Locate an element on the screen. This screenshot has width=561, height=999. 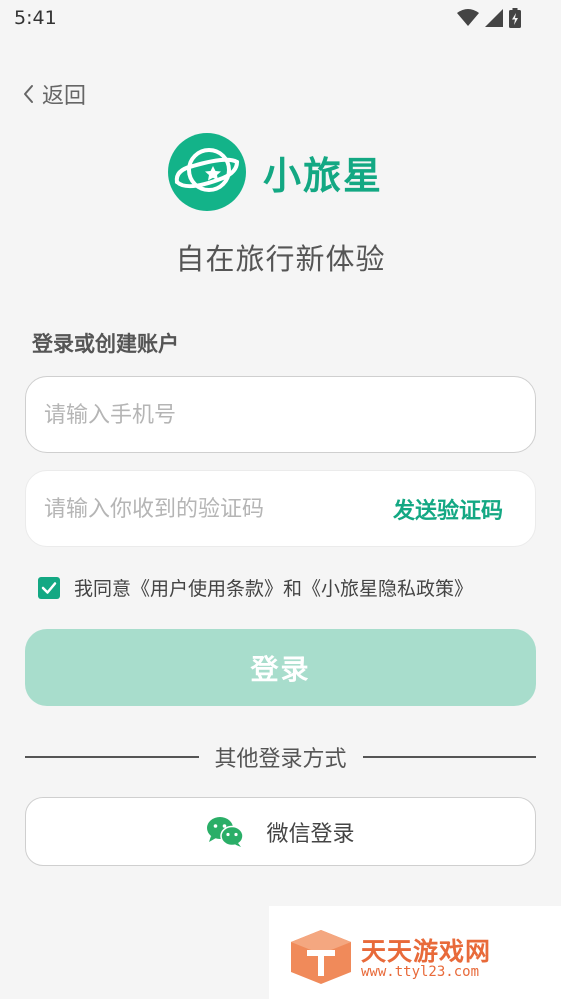
watermark-name: 天天游戏网 is located at coordinates (426, 951).